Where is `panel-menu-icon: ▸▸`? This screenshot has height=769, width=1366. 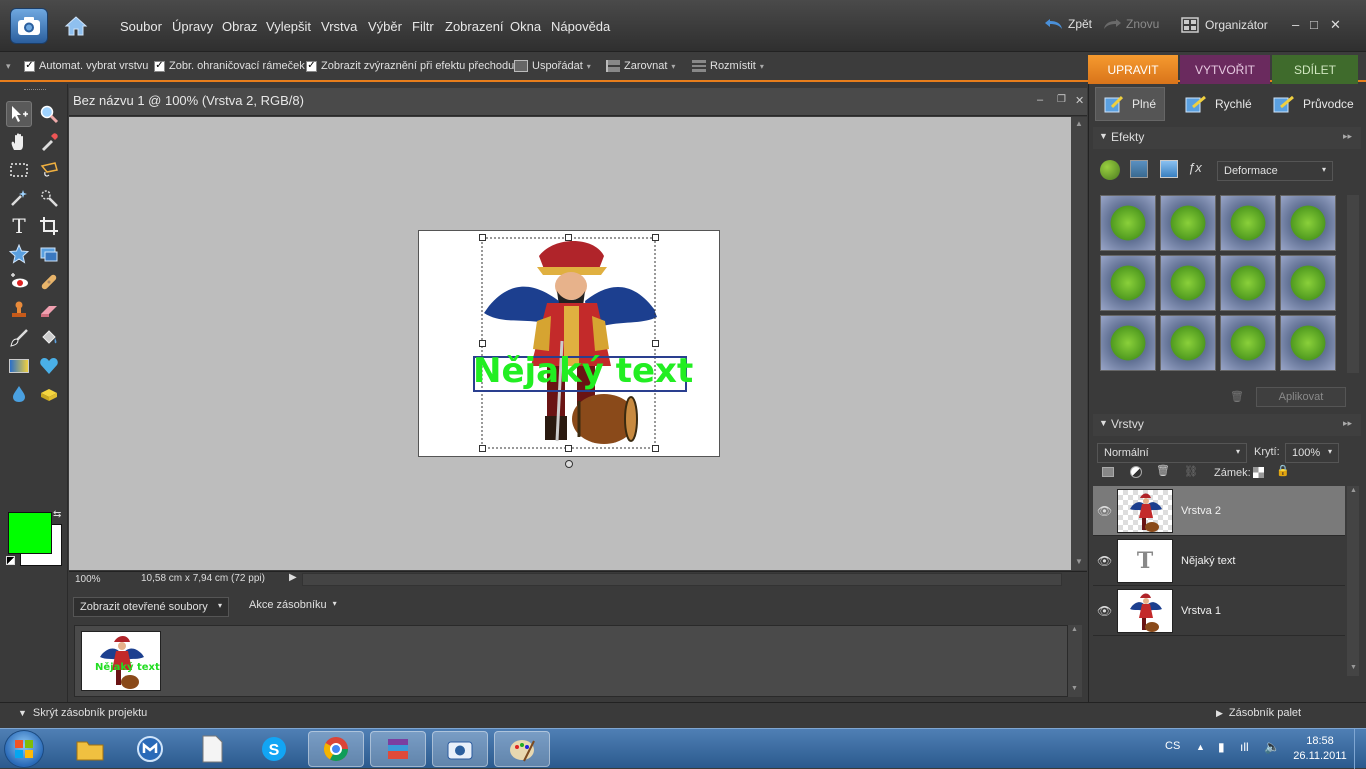
panel-menu-icon: ▸▸ is located at coordinates (1347, 136).